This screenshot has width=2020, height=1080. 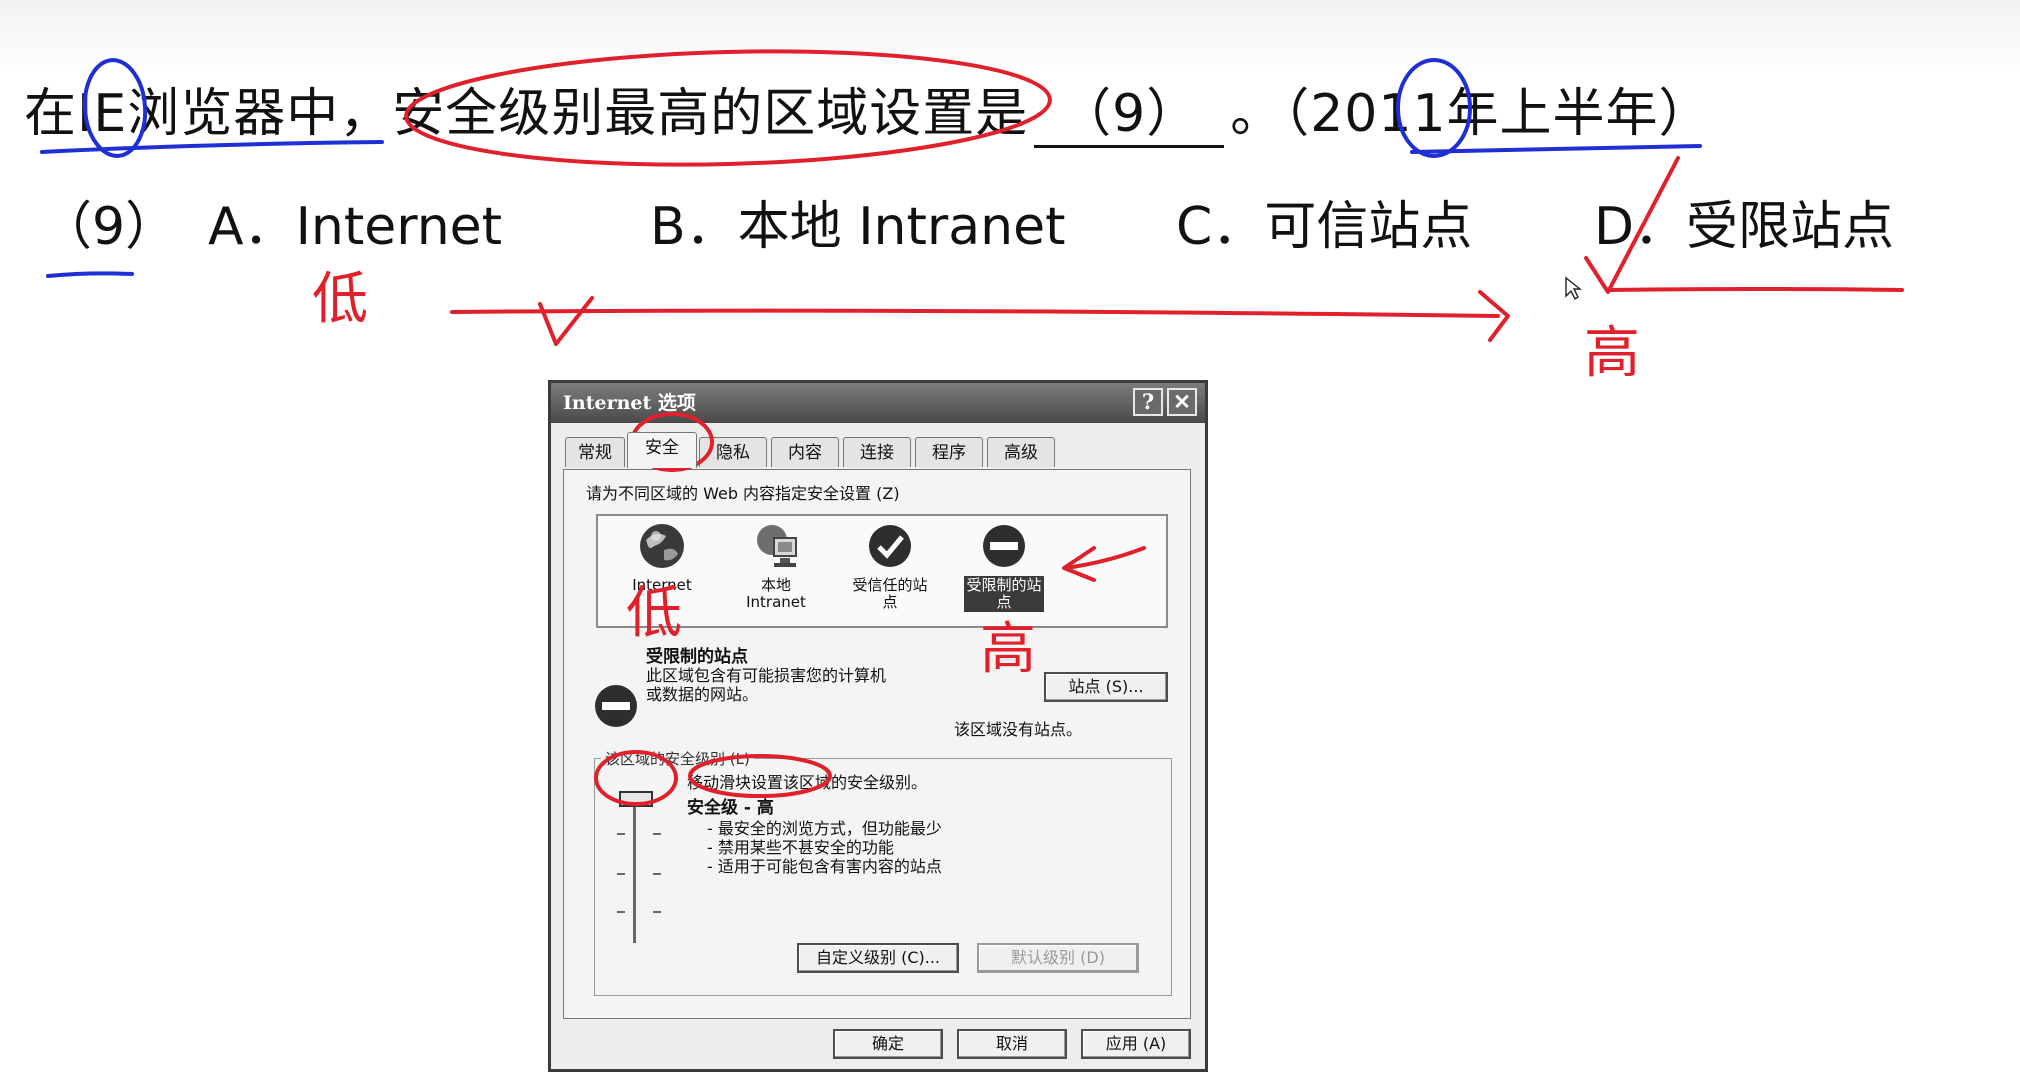 I want to click on zone-local-intranet-label: 本地 Intranet, so click(x=776, y=593).